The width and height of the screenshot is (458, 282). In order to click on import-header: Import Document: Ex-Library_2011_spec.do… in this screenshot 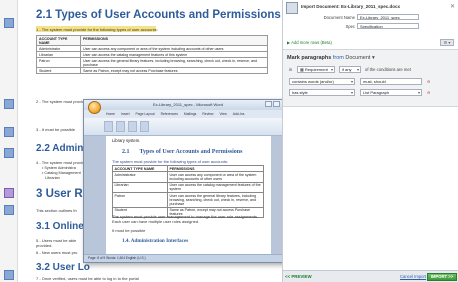, I will do `click(370, 25)`.